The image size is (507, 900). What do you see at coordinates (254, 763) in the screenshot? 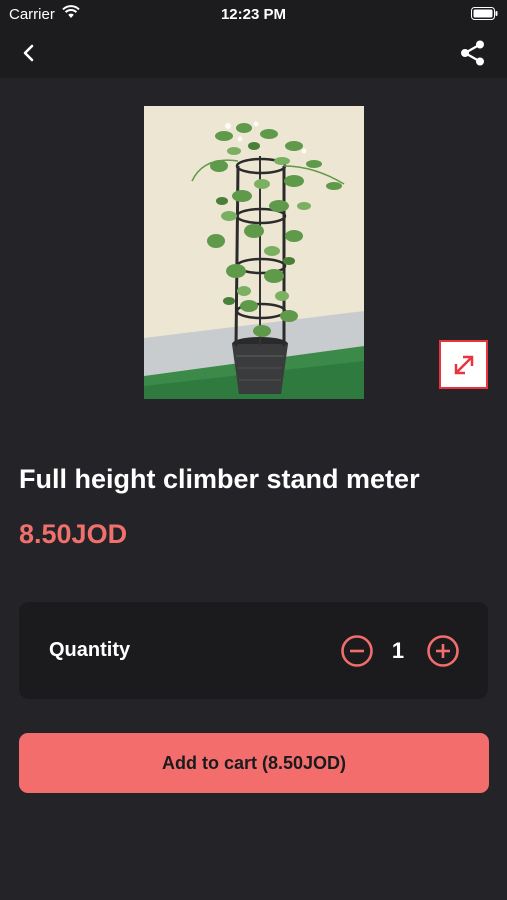
I see `add-to-cart-button: Add to cart (8.50JOD)` at bounding box center [254, 763].